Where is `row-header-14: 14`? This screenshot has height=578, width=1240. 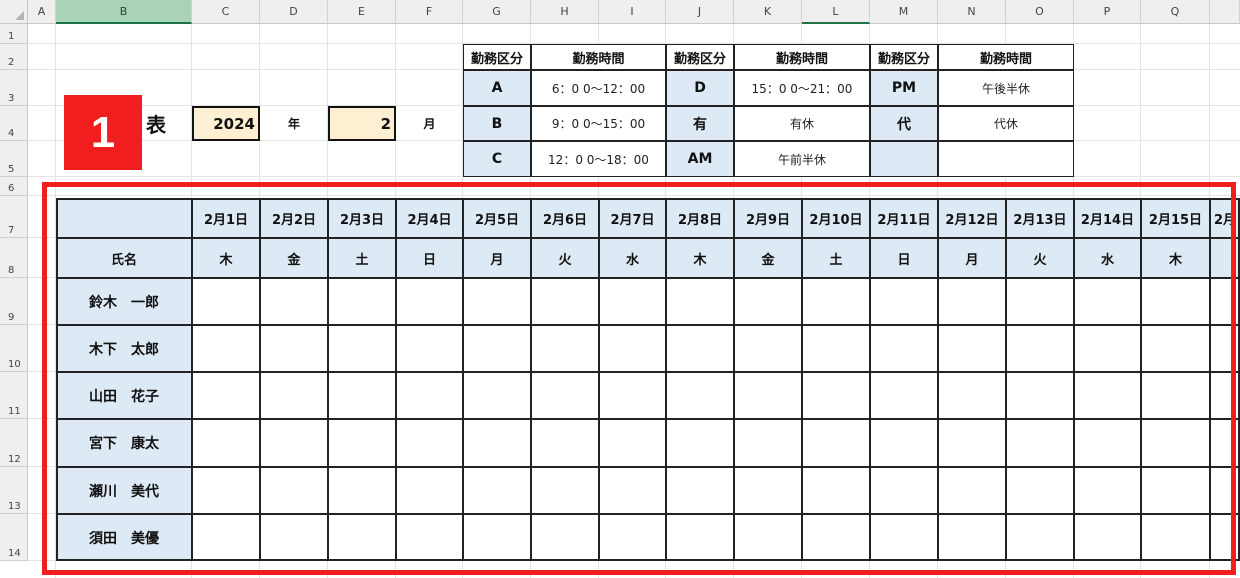
row-header-14: 14 is located at coordinates (14, 537).